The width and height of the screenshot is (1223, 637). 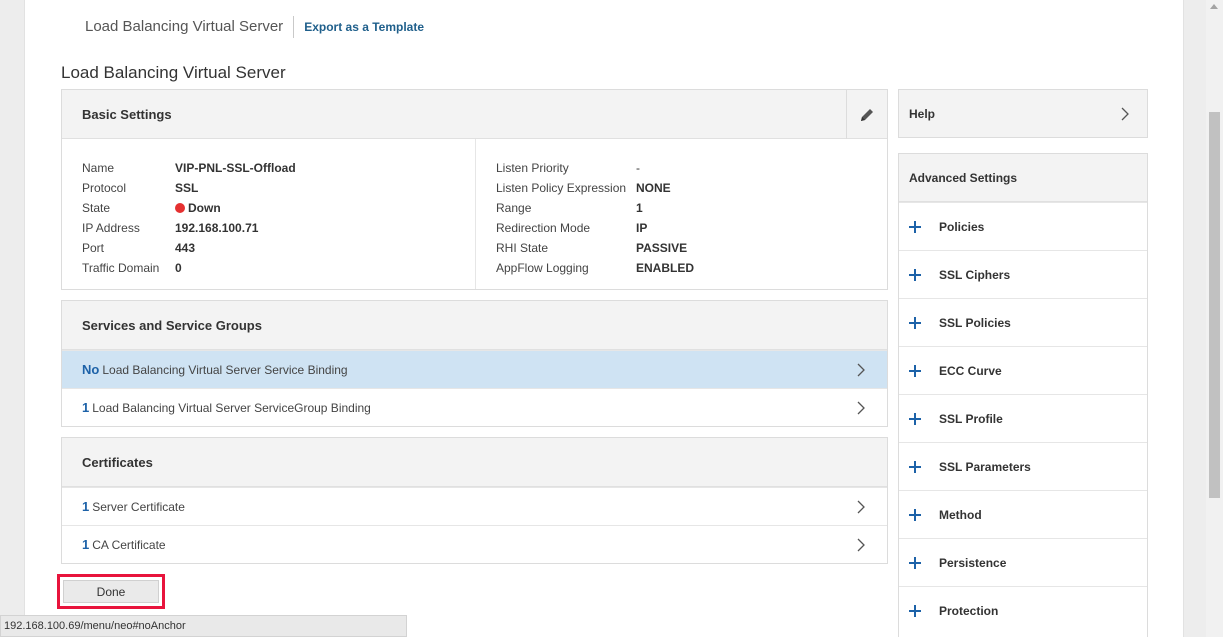 I want to click on field-protocol: Protocol SSL, so click(x=278, y=188).